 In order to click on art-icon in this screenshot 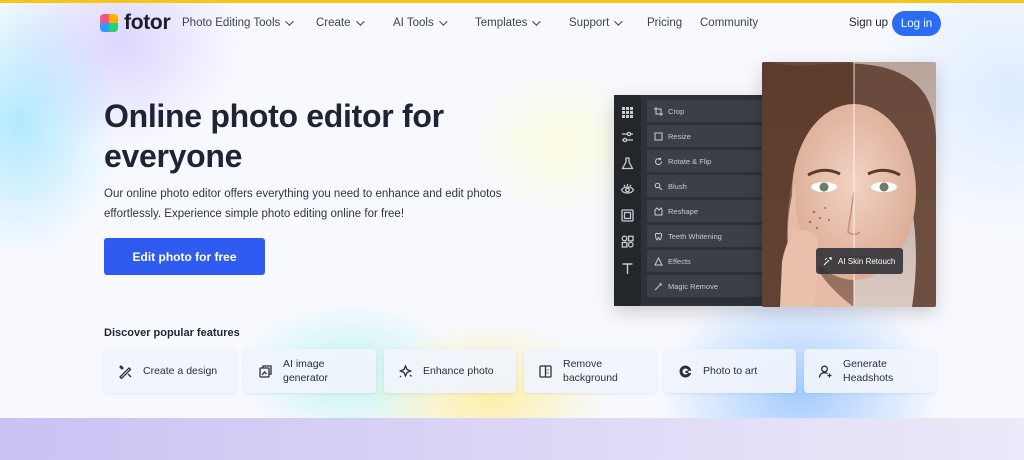, I will do `click(685, 371)`.